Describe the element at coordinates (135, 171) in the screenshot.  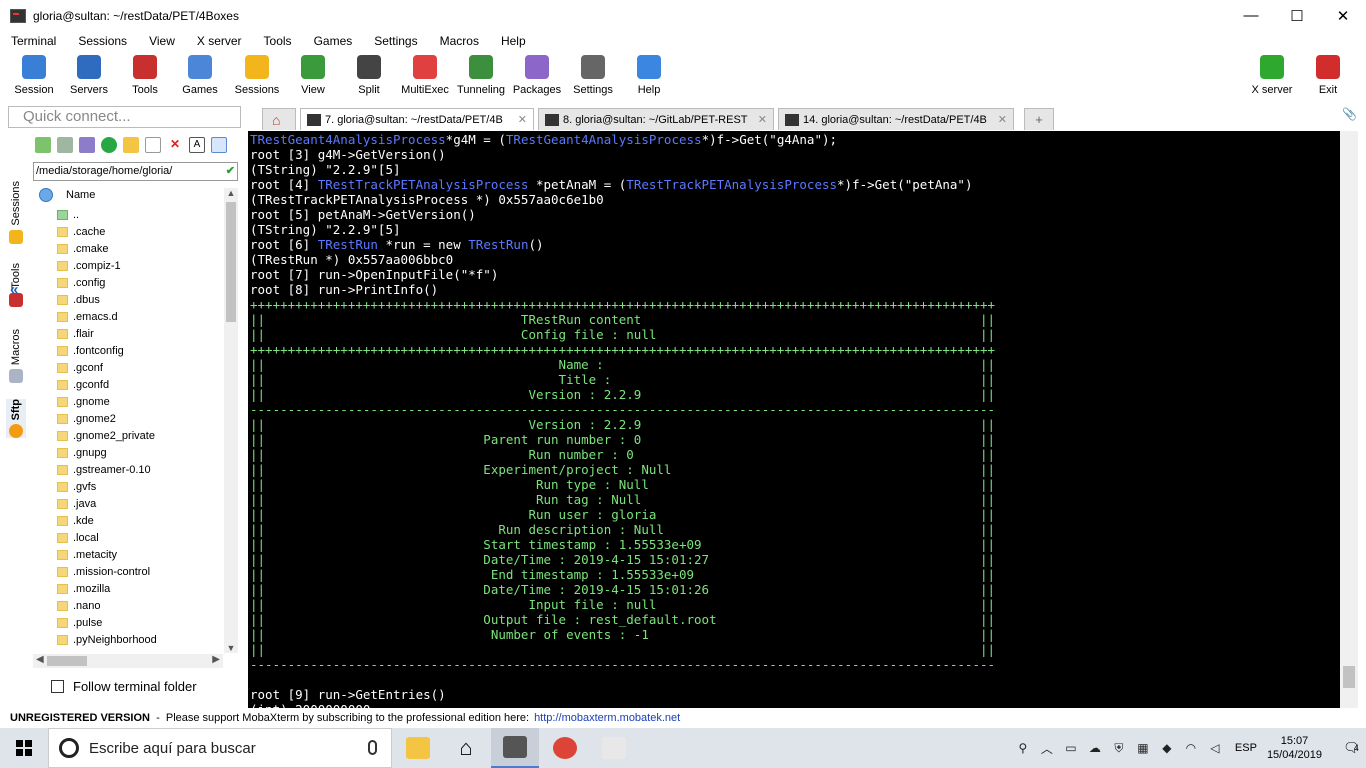
I see `sftp-path-field: /media/storage/home/gloria/ ✔` at that location.